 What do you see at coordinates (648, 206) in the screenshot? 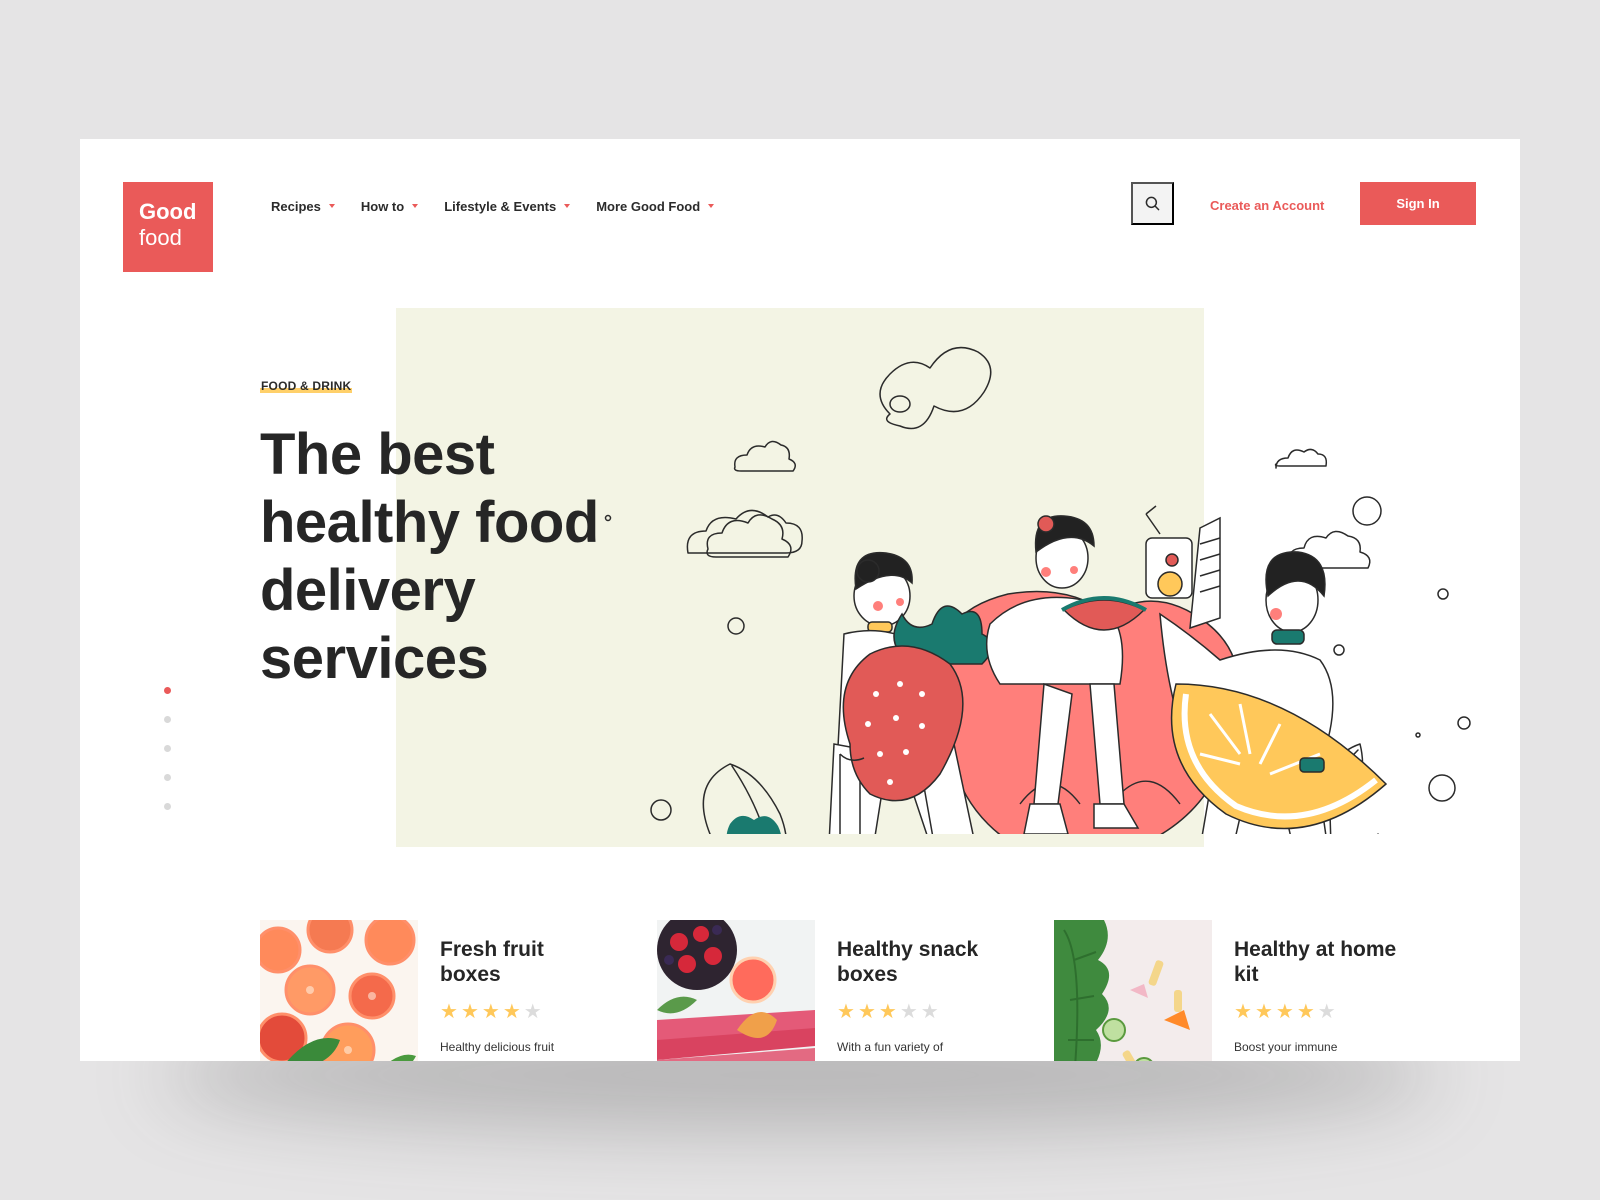
I see `nav-item-label: More Good Food` at bounding box center [648, 206].